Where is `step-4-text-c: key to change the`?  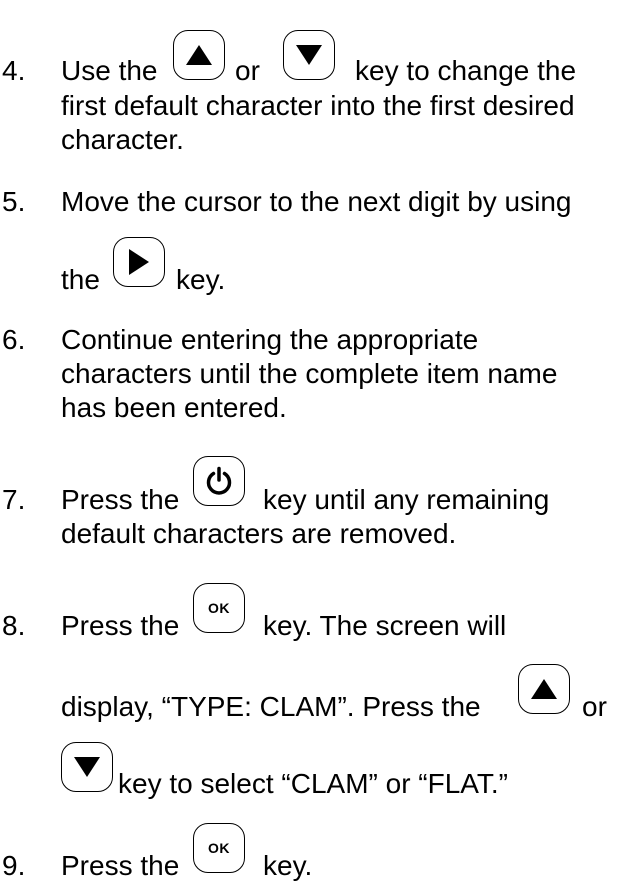
step-4-text-c: key to change the is located at coordinates (466, 70).